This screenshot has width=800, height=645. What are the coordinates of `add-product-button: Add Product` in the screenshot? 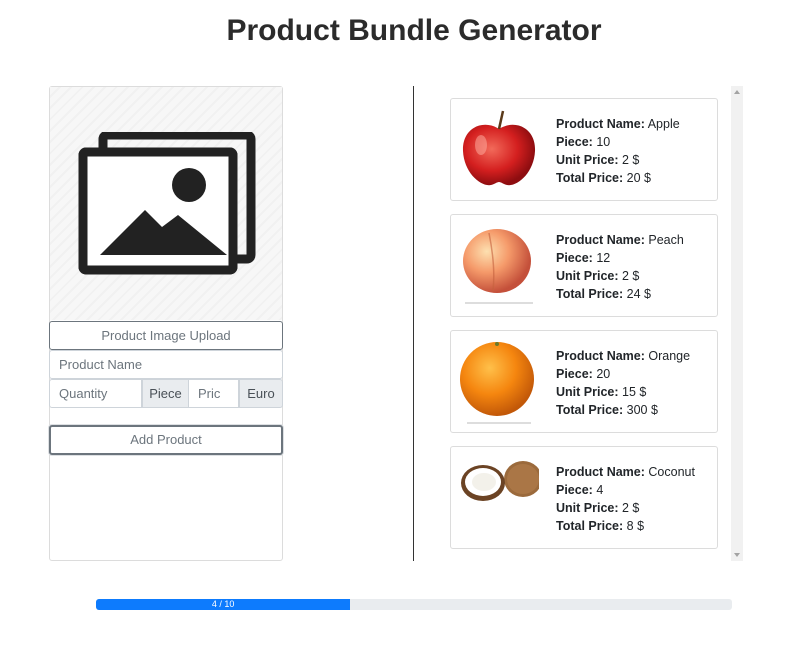 It's located at (166, 440).